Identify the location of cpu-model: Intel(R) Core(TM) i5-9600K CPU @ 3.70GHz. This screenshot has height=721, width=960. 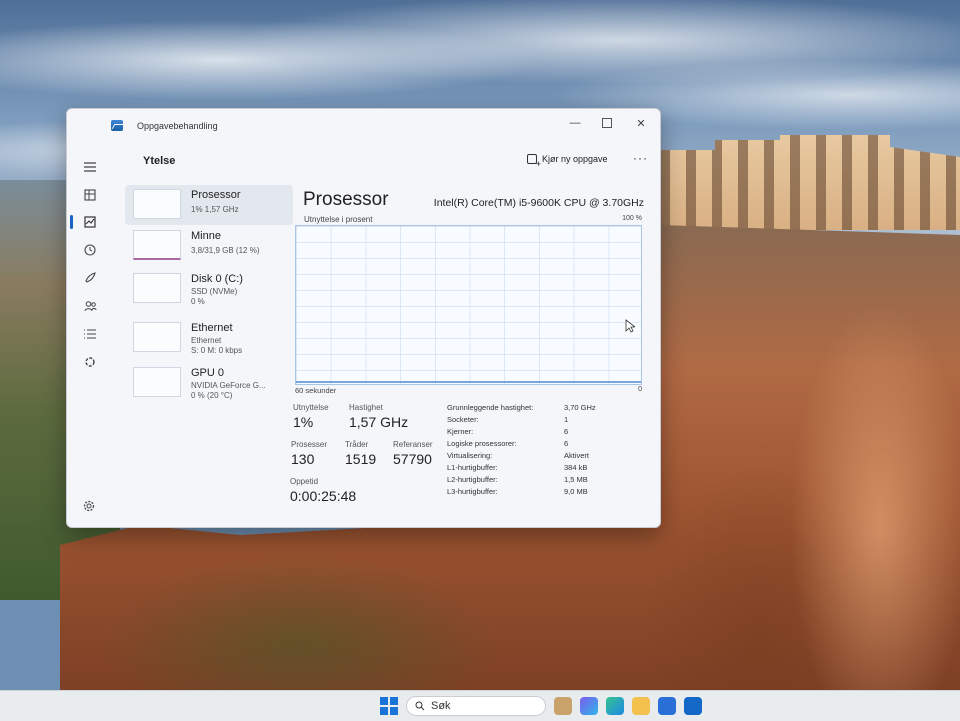
(538, 203).